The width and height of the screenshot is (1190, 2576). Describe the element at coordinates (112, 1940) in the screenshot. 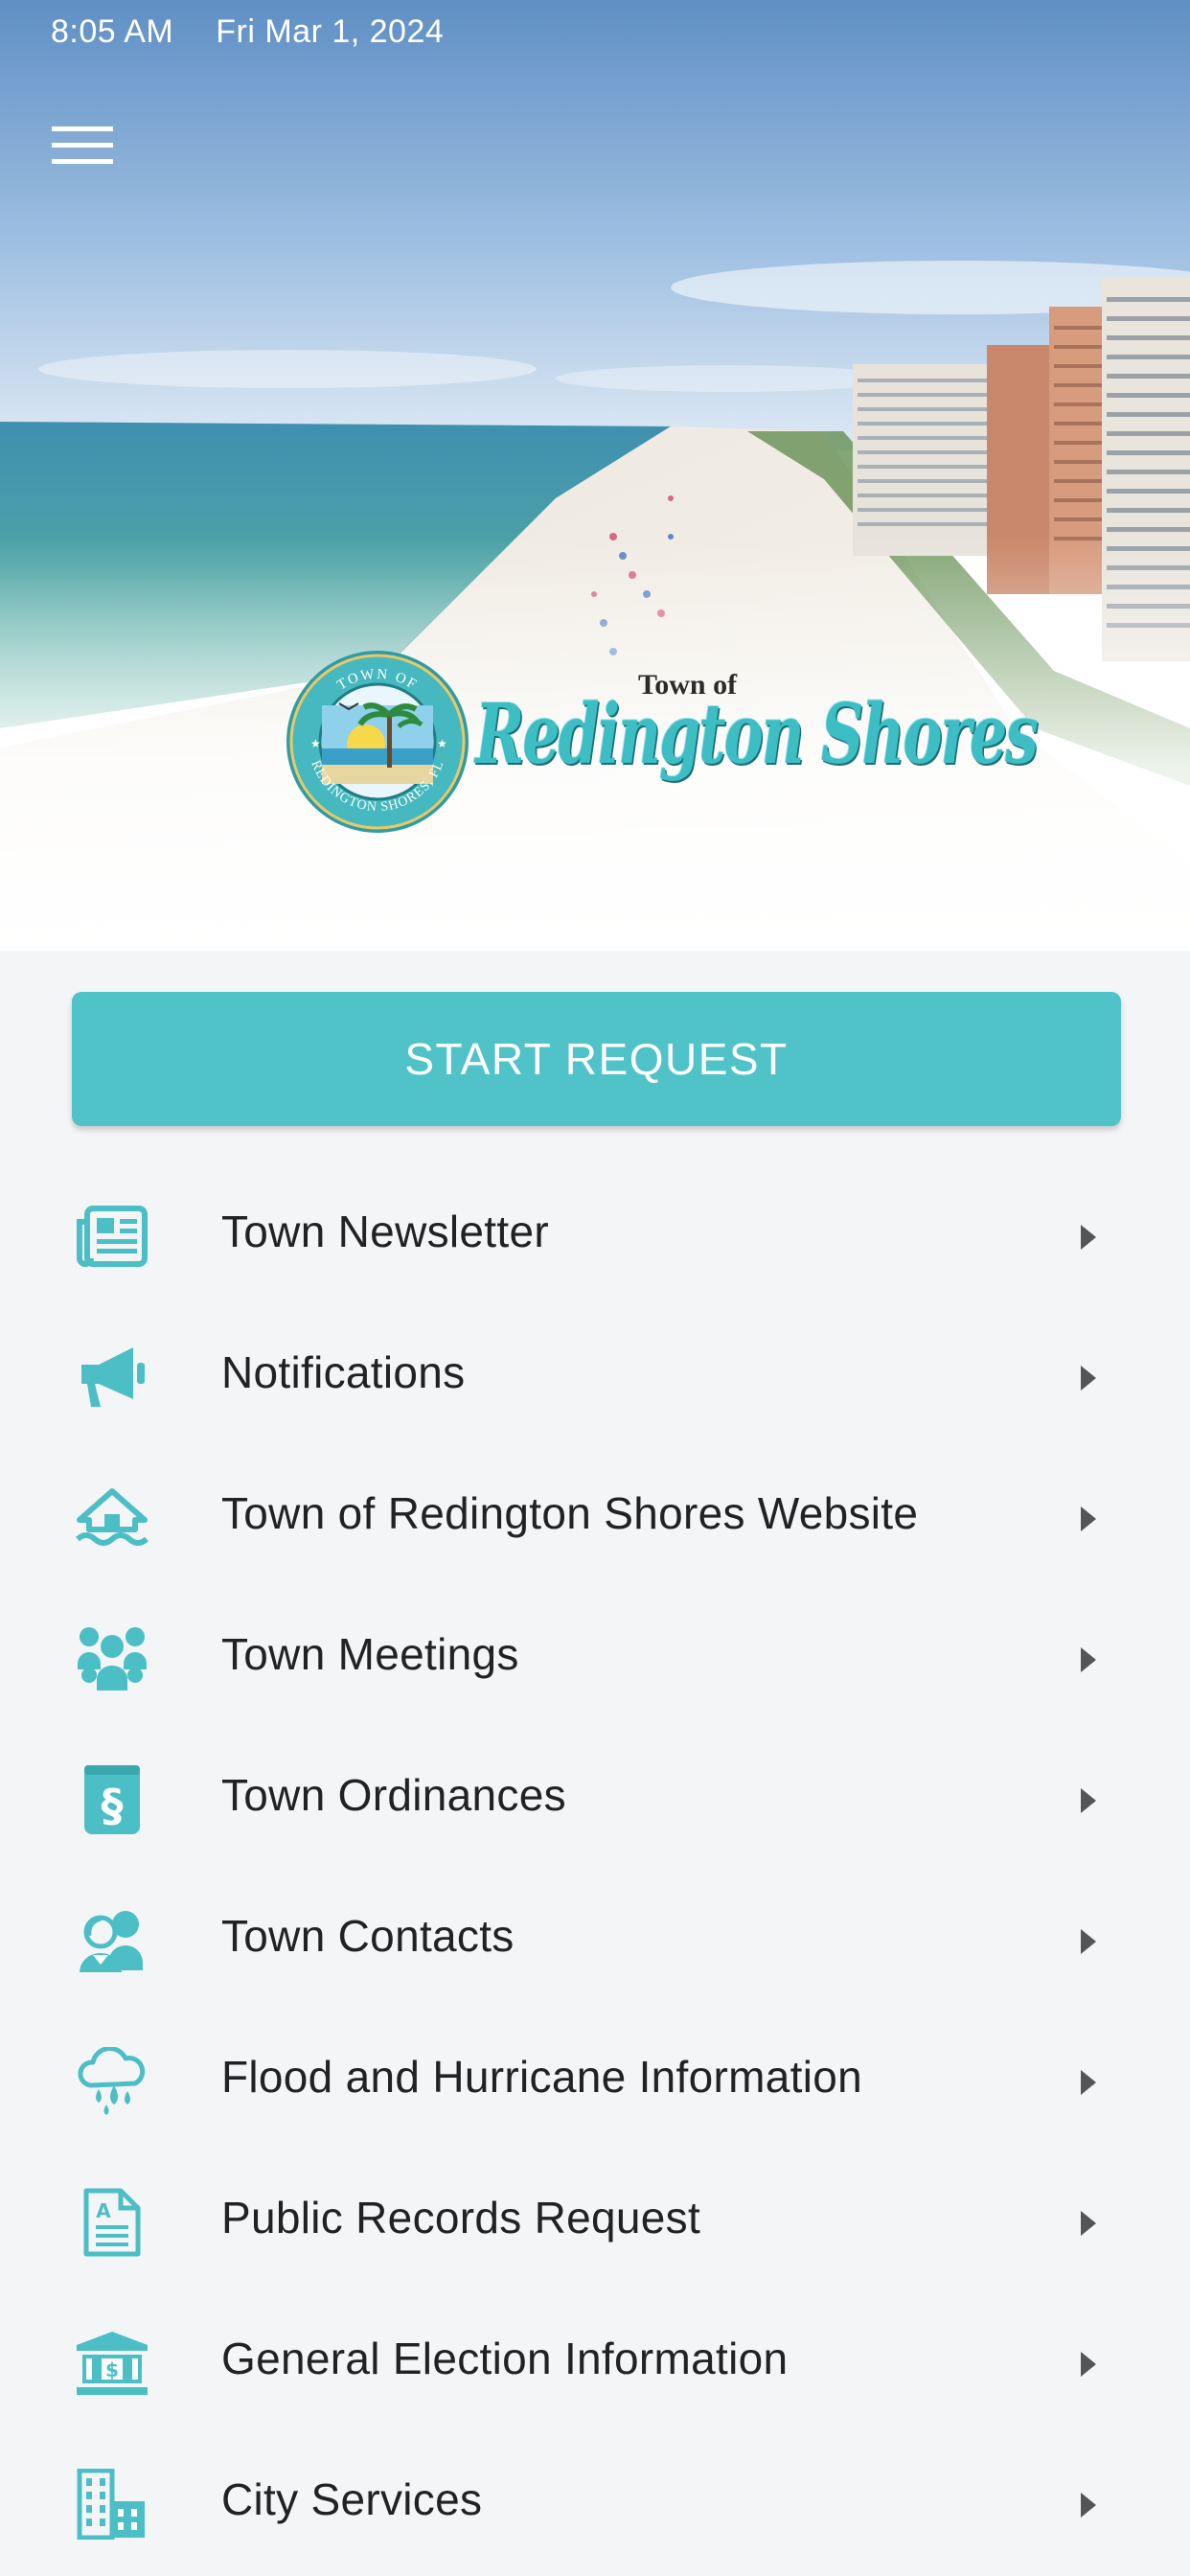

I see `contacts-people-icon` at that location.